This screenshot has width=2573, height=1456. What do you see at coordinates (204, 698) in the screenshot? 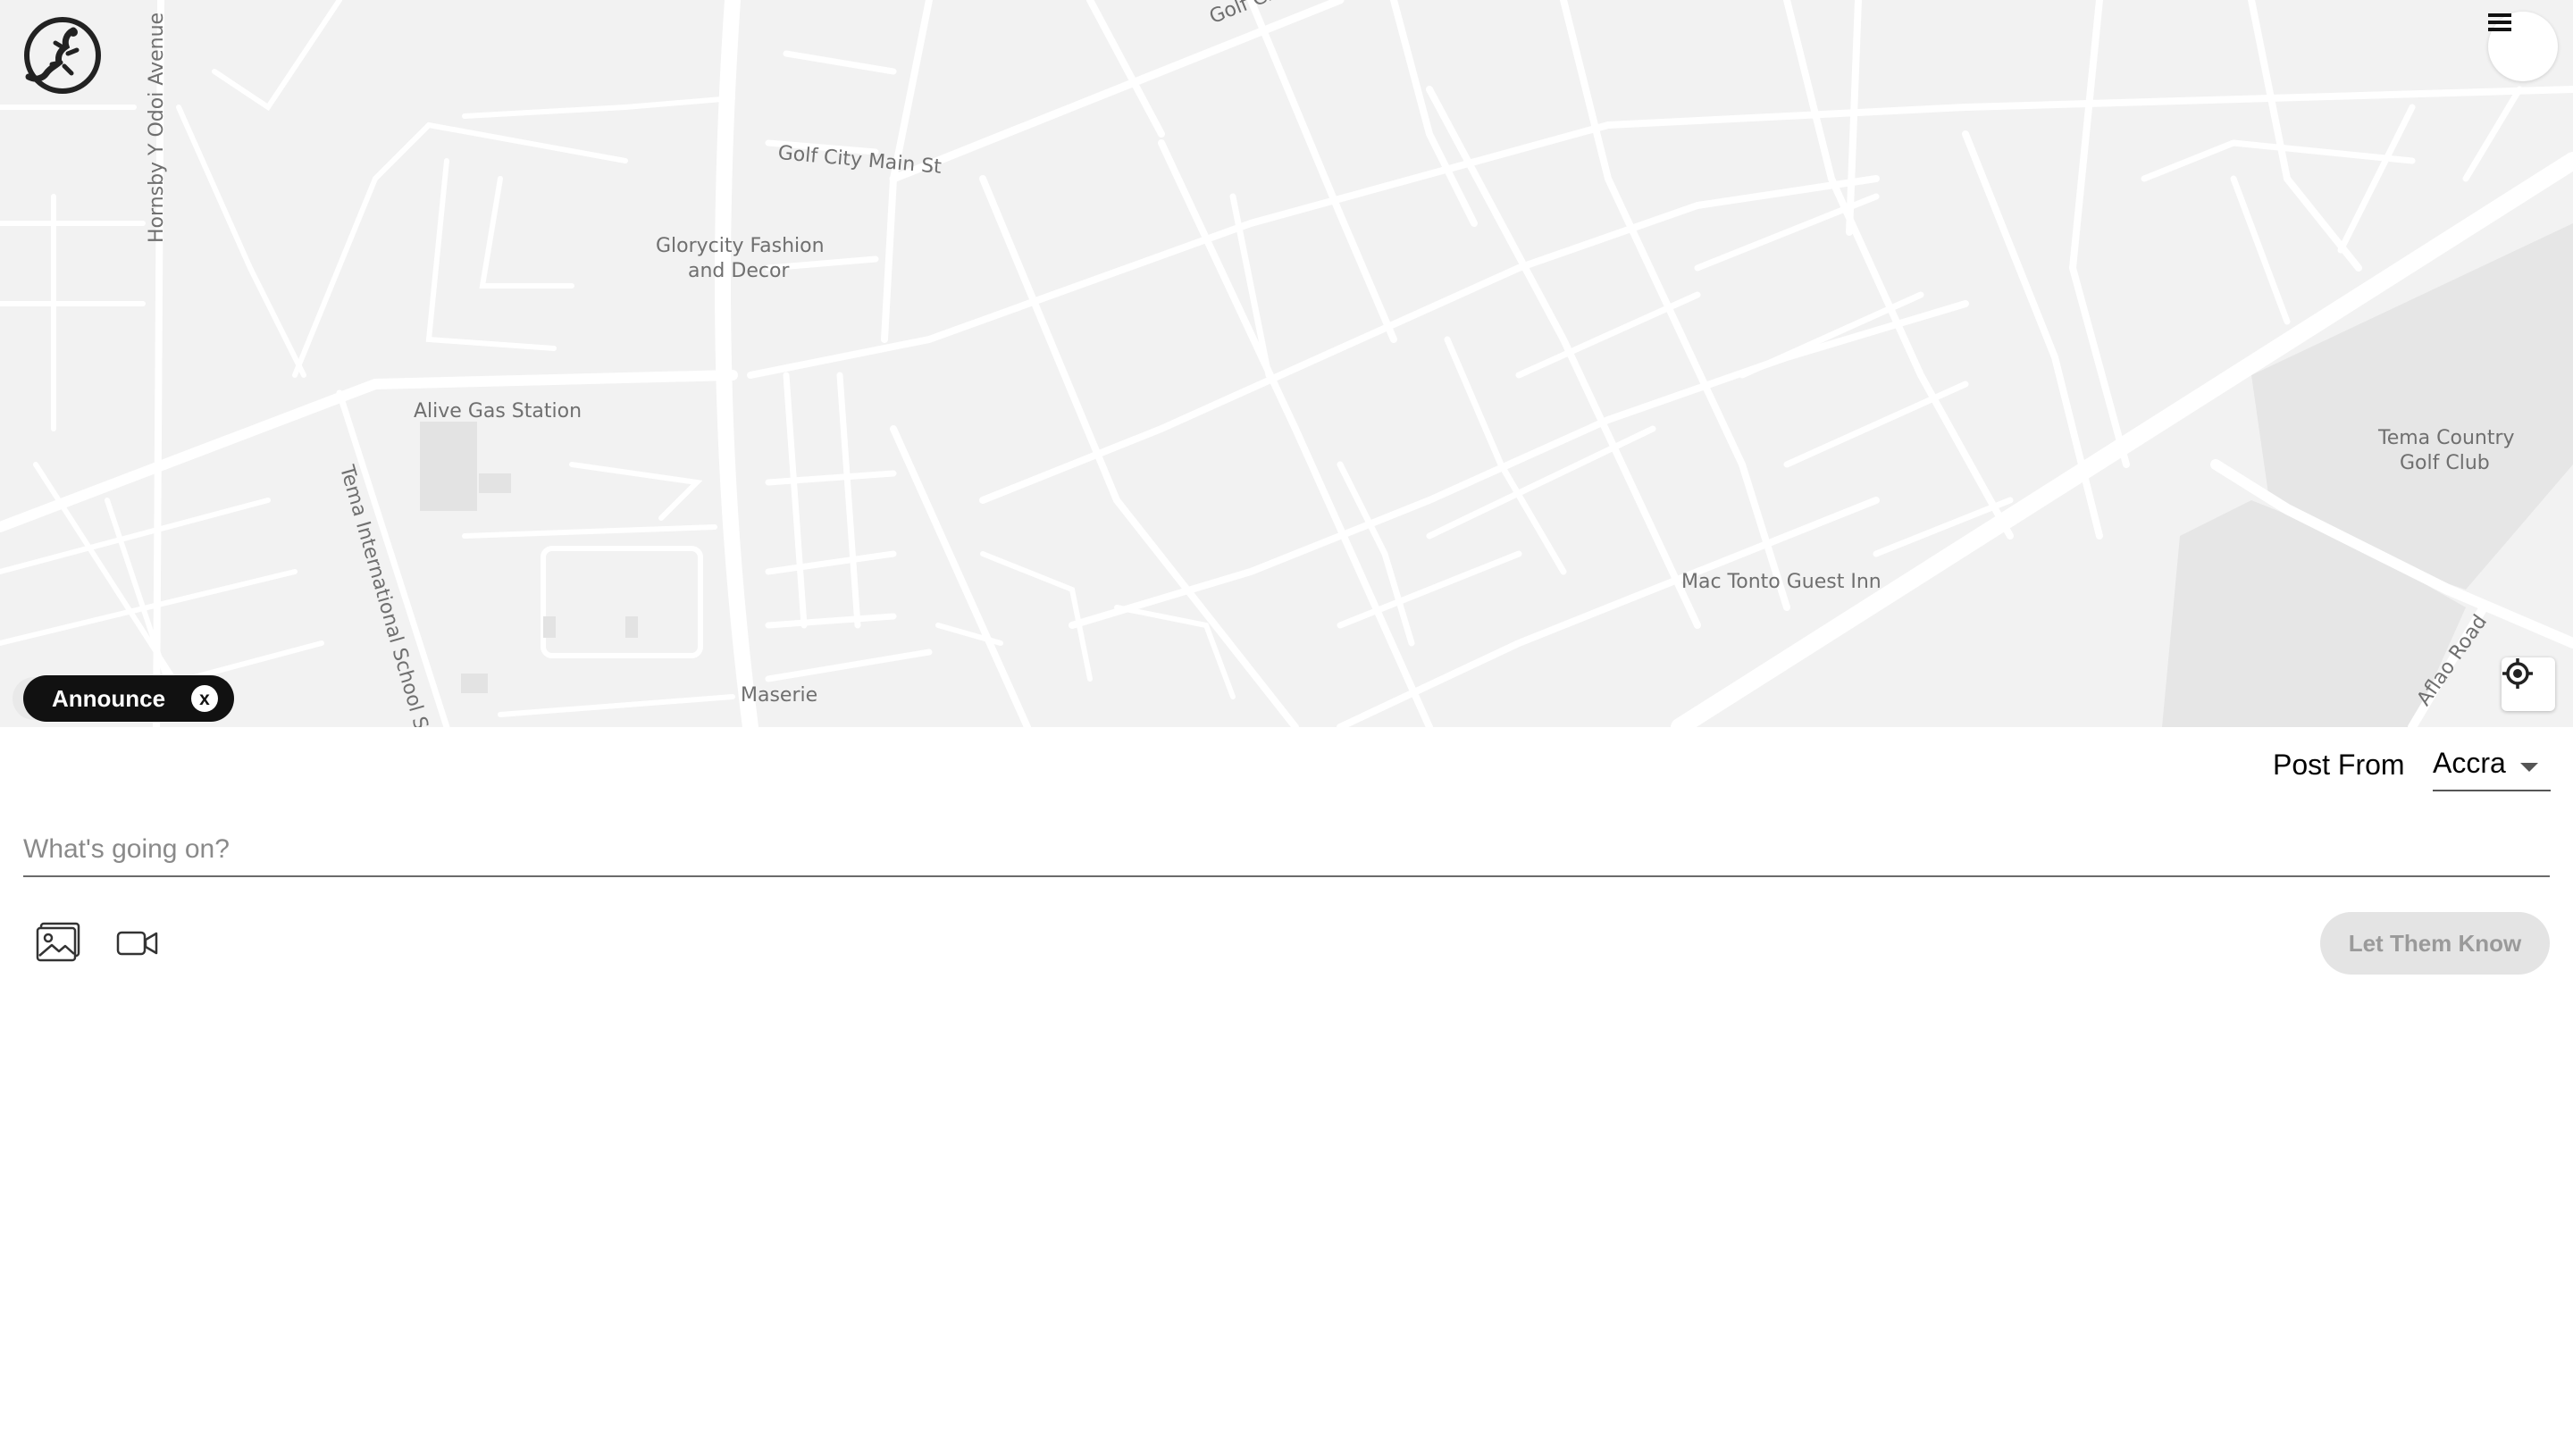
I see `announce-tag-close-button: x` at bounding box center [204, 698].